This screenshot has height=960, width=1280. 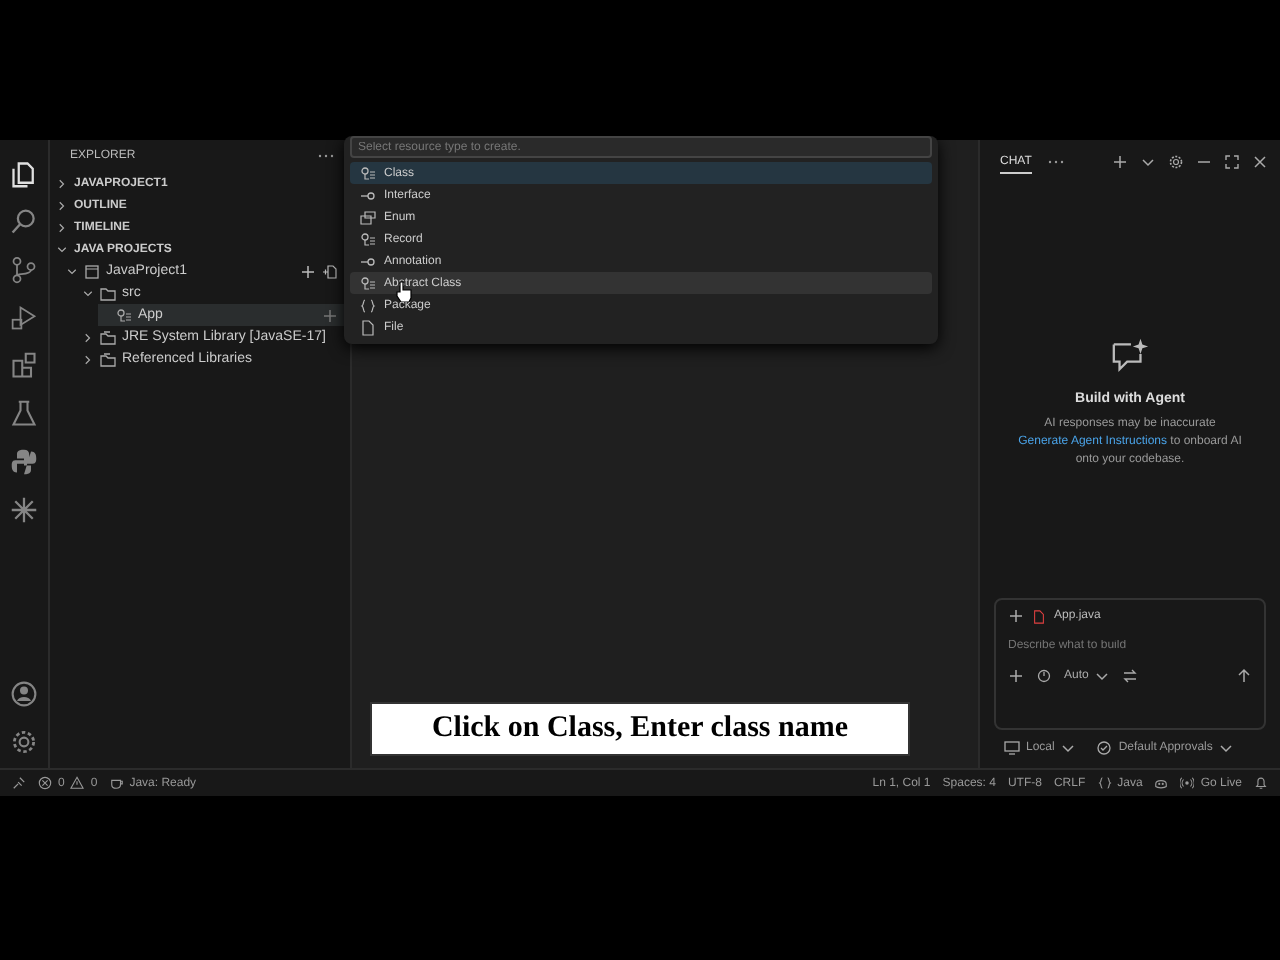 I want to click on blocks-icon, so click(x=24, y=366).